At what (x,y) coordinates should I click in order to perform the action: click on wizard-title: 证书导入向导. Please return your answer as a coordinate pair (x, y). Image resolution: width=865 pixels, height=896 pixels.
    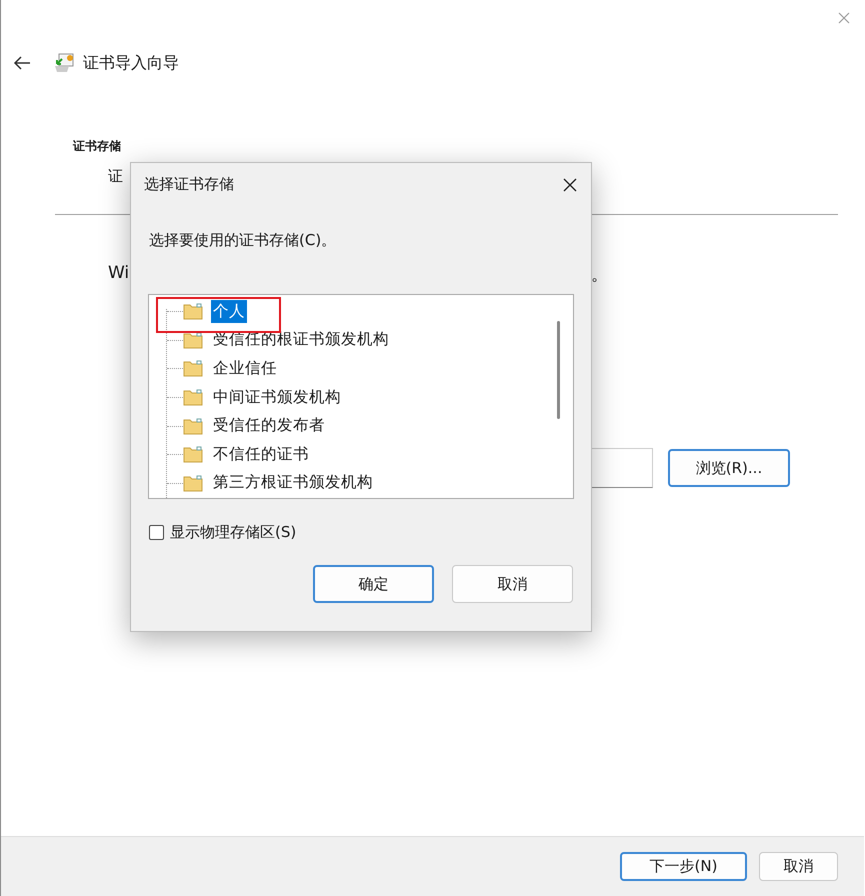
    Looking at the image, I should click on (131, 63).